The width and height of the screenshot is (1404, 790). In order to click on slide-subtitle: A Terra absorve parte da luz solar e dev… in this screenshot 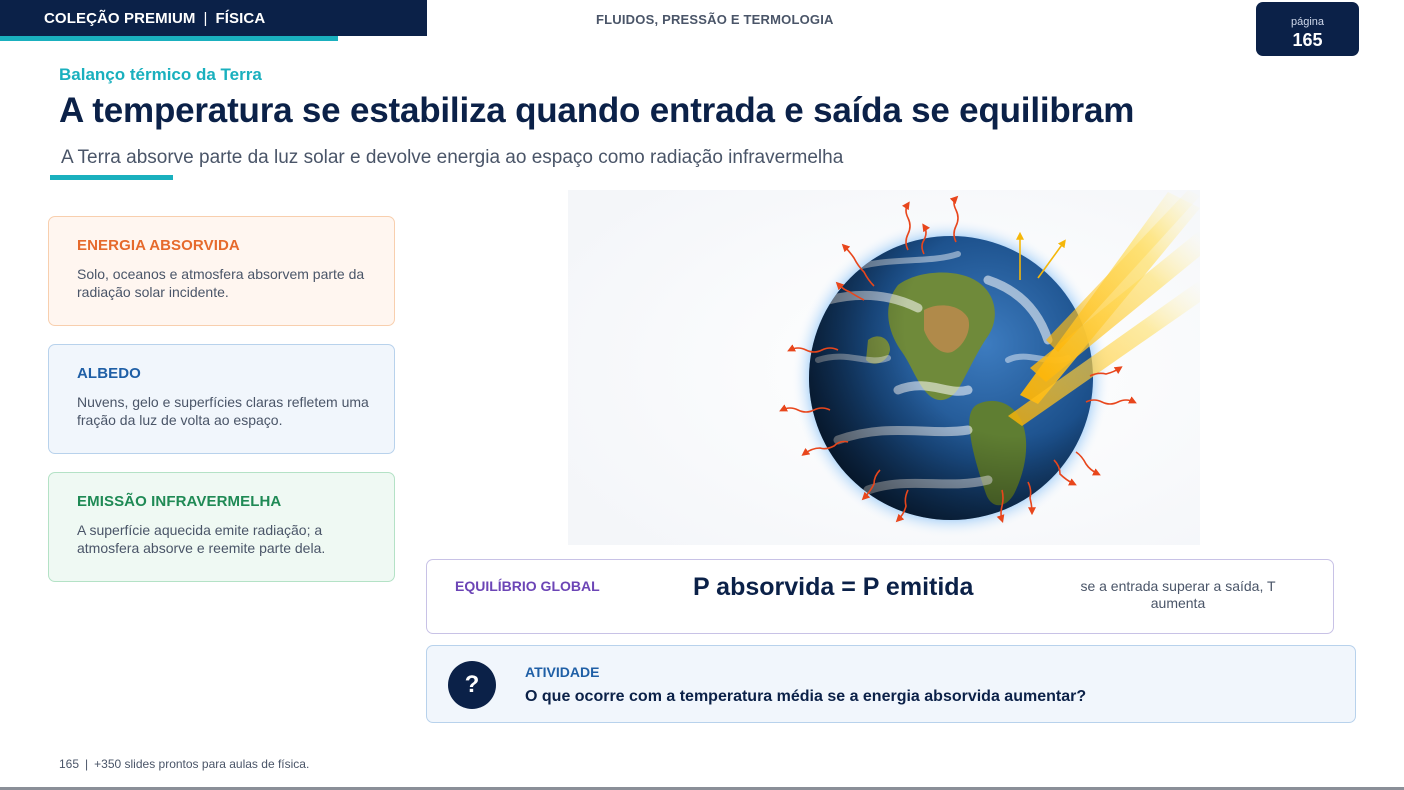, I will do `click(452, 157)`.